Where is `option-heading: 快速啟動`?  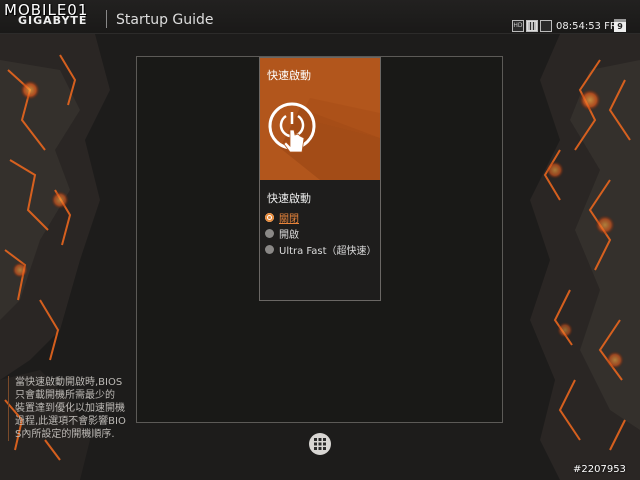
option-heading: 快速啟動 is located at coordinates (289, 198).